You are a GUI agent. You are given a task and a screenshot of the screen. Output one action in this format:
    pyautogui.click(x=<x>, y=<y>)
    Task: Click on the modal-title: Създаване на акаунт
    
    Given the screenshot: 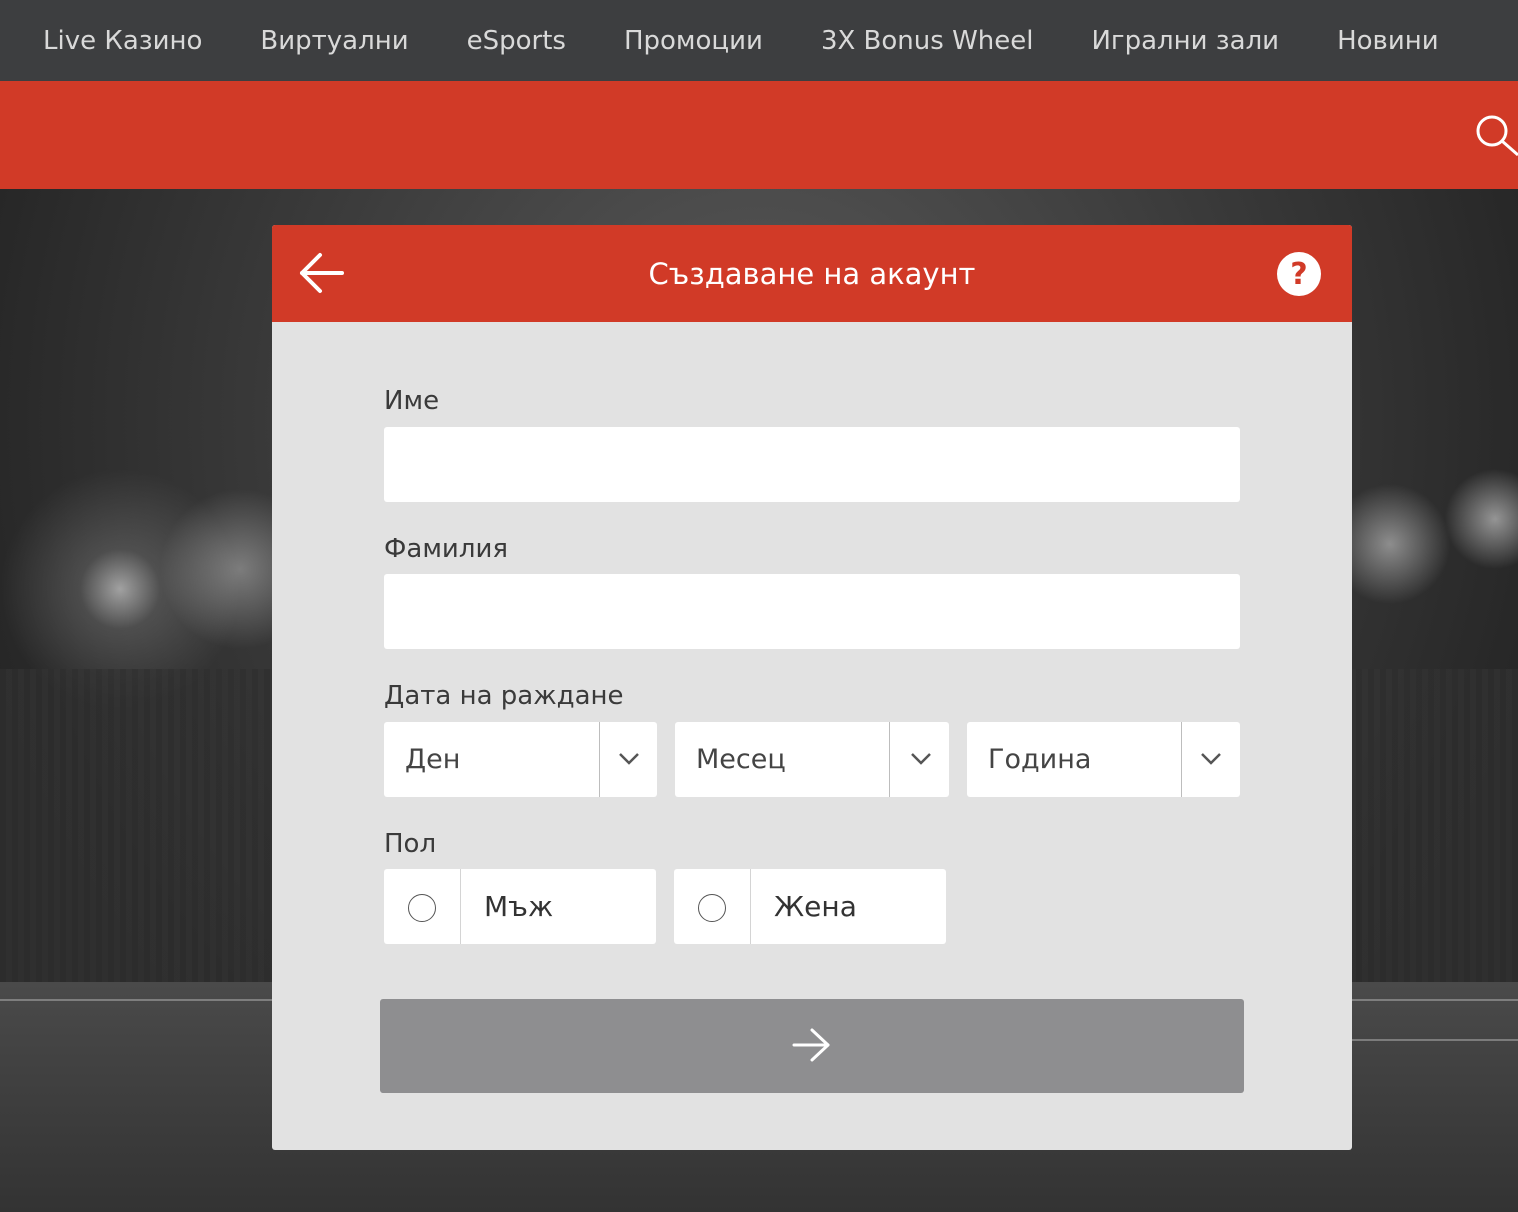 What is the action you would take?
    pyautogui.click(x=812, y=273)
    